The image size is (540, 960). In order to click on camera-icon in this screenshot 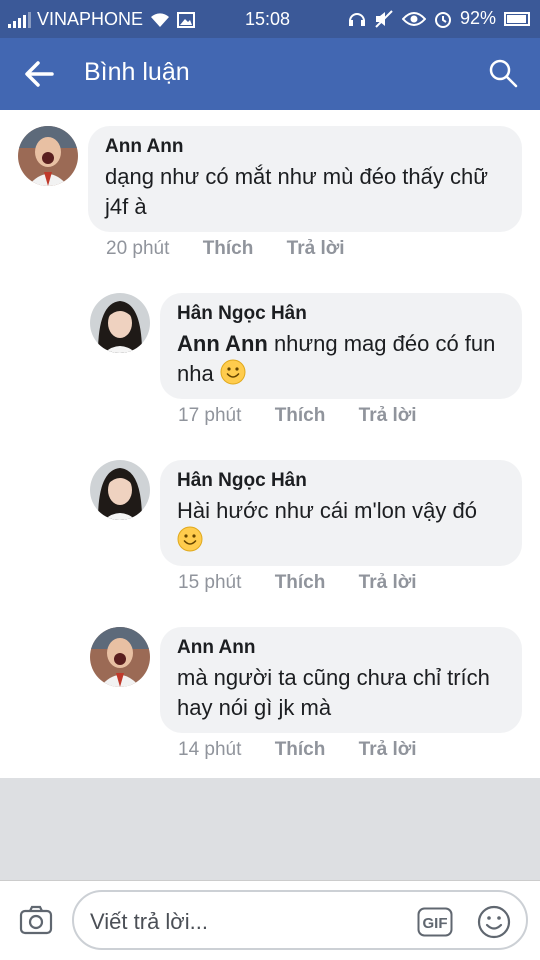, I will do `click(36, 920)`.